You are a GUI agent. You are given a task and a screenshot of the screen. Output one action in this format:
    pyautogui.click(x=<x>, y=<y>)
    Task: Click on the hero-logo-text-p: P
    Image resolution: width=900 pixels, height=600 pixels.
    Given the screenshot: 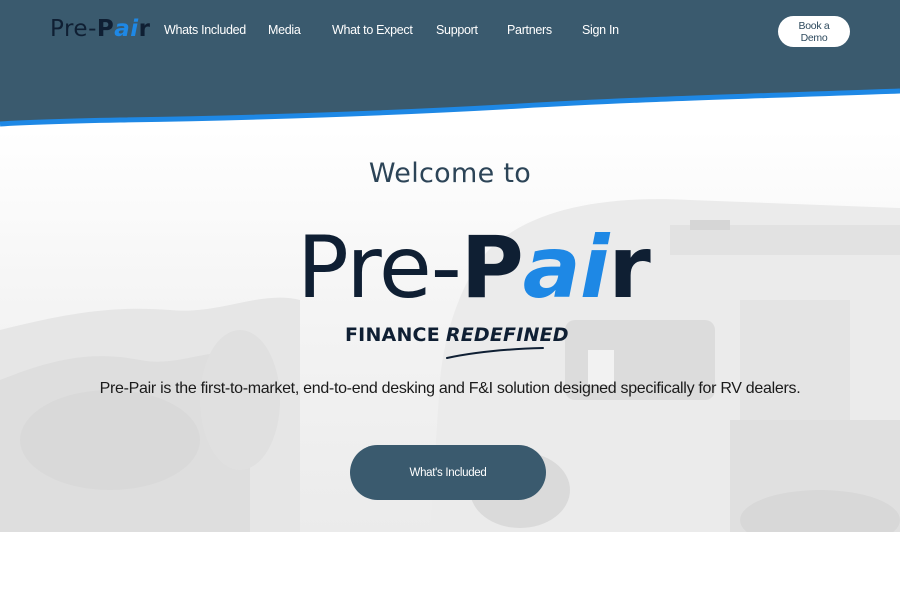 What is the action you would take?
    pyautogui.click(x=492, y=268)
    